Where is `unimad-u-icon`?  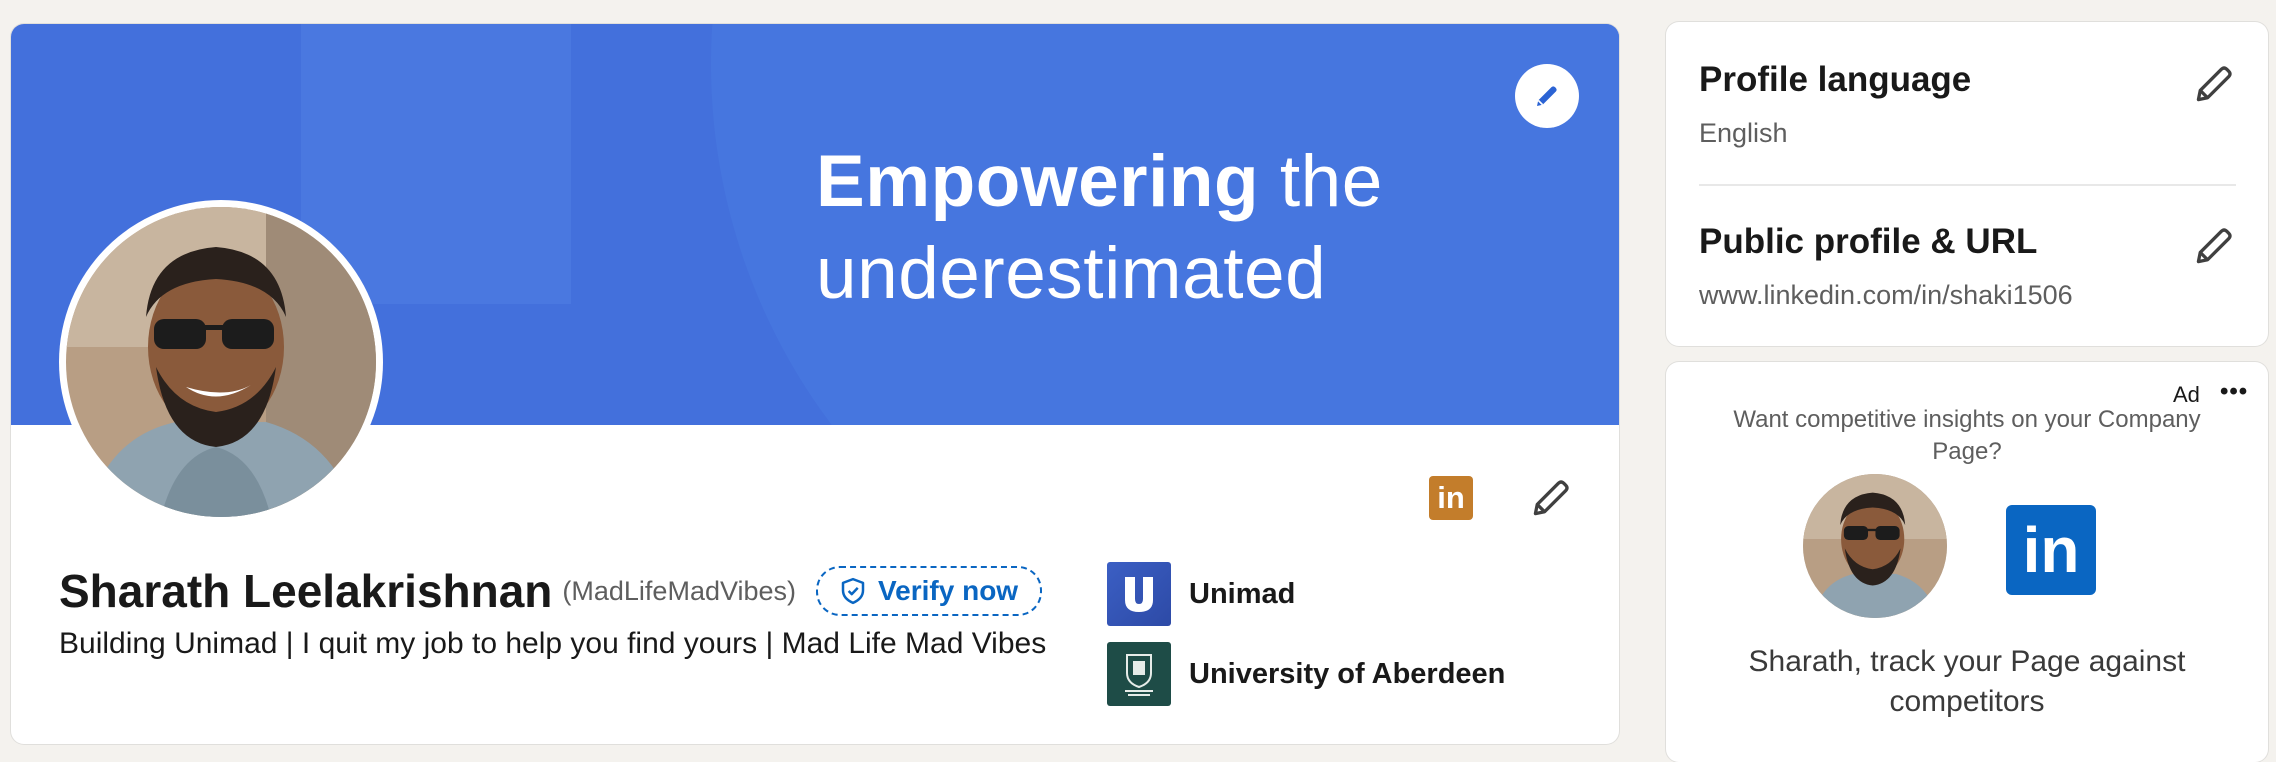
unimad-u-icon is located at coordinates (1139, 594).